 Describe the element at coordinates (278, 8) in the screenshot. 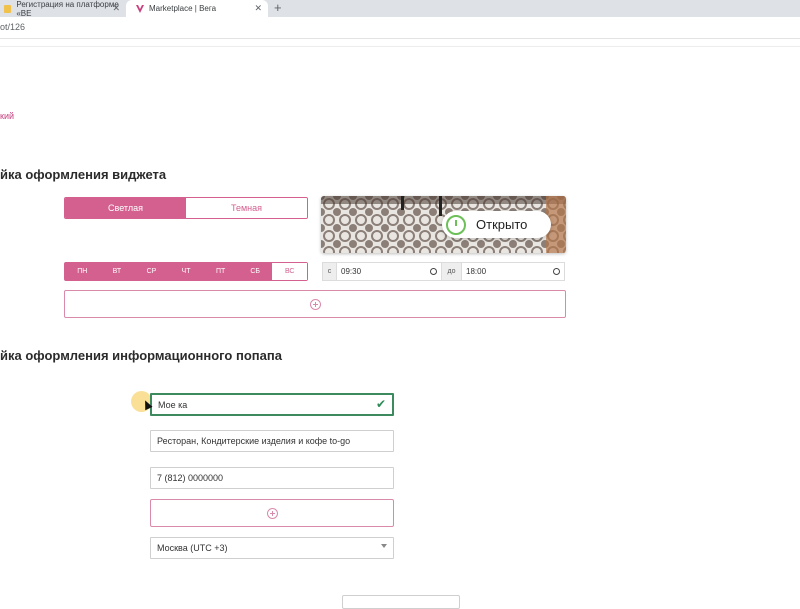

I see `plus-icon: +` at that location.